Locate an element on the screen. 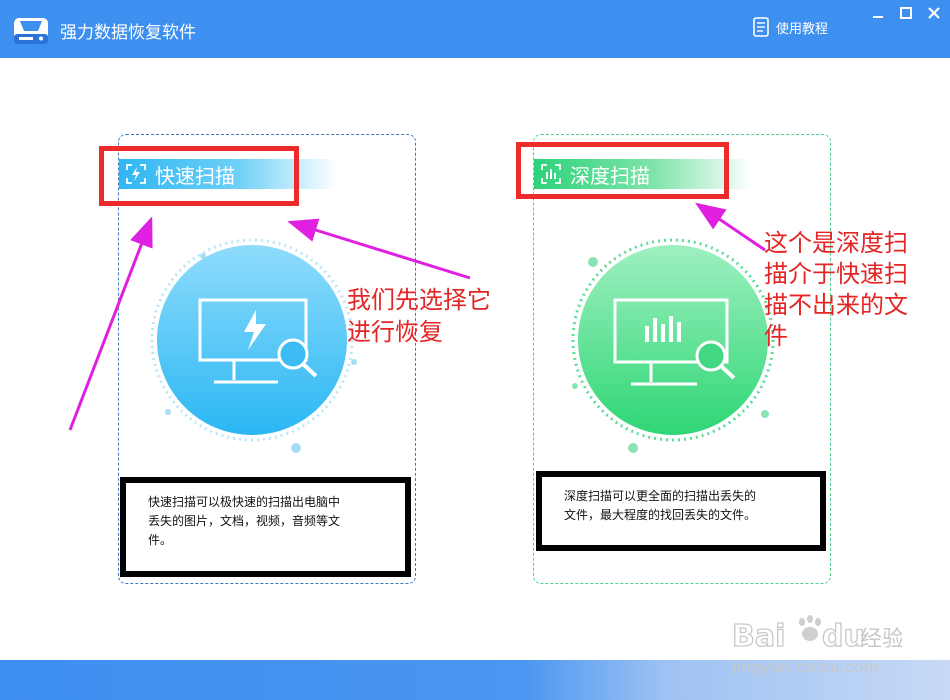 The height and width of the screenshot is (700, 950). deep-desc-line-1: 深度扫描可以更全面的扫描出丢失的 is located at coordinates (660, 496).